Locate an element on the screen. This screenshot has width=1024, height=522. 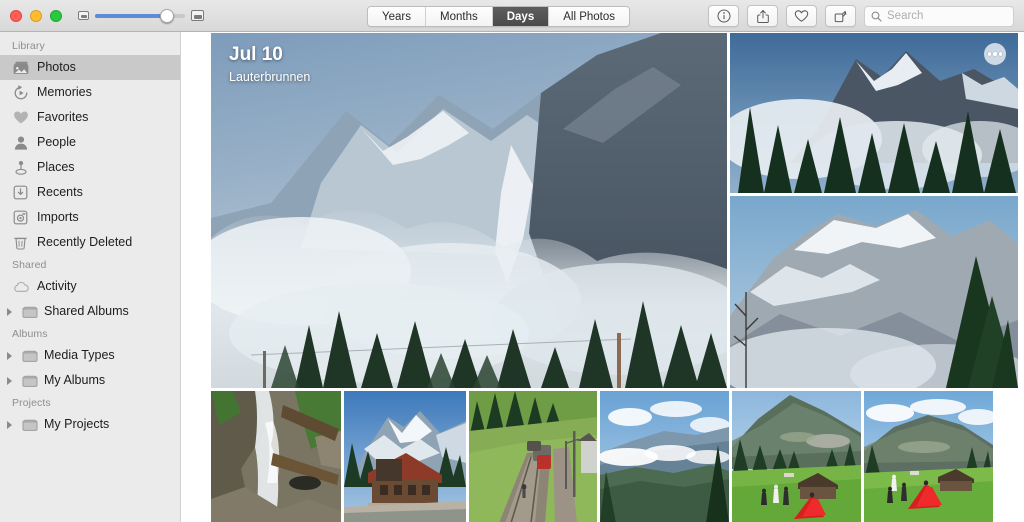
large-thumbnails-icon is located at coordinates (197, 15).